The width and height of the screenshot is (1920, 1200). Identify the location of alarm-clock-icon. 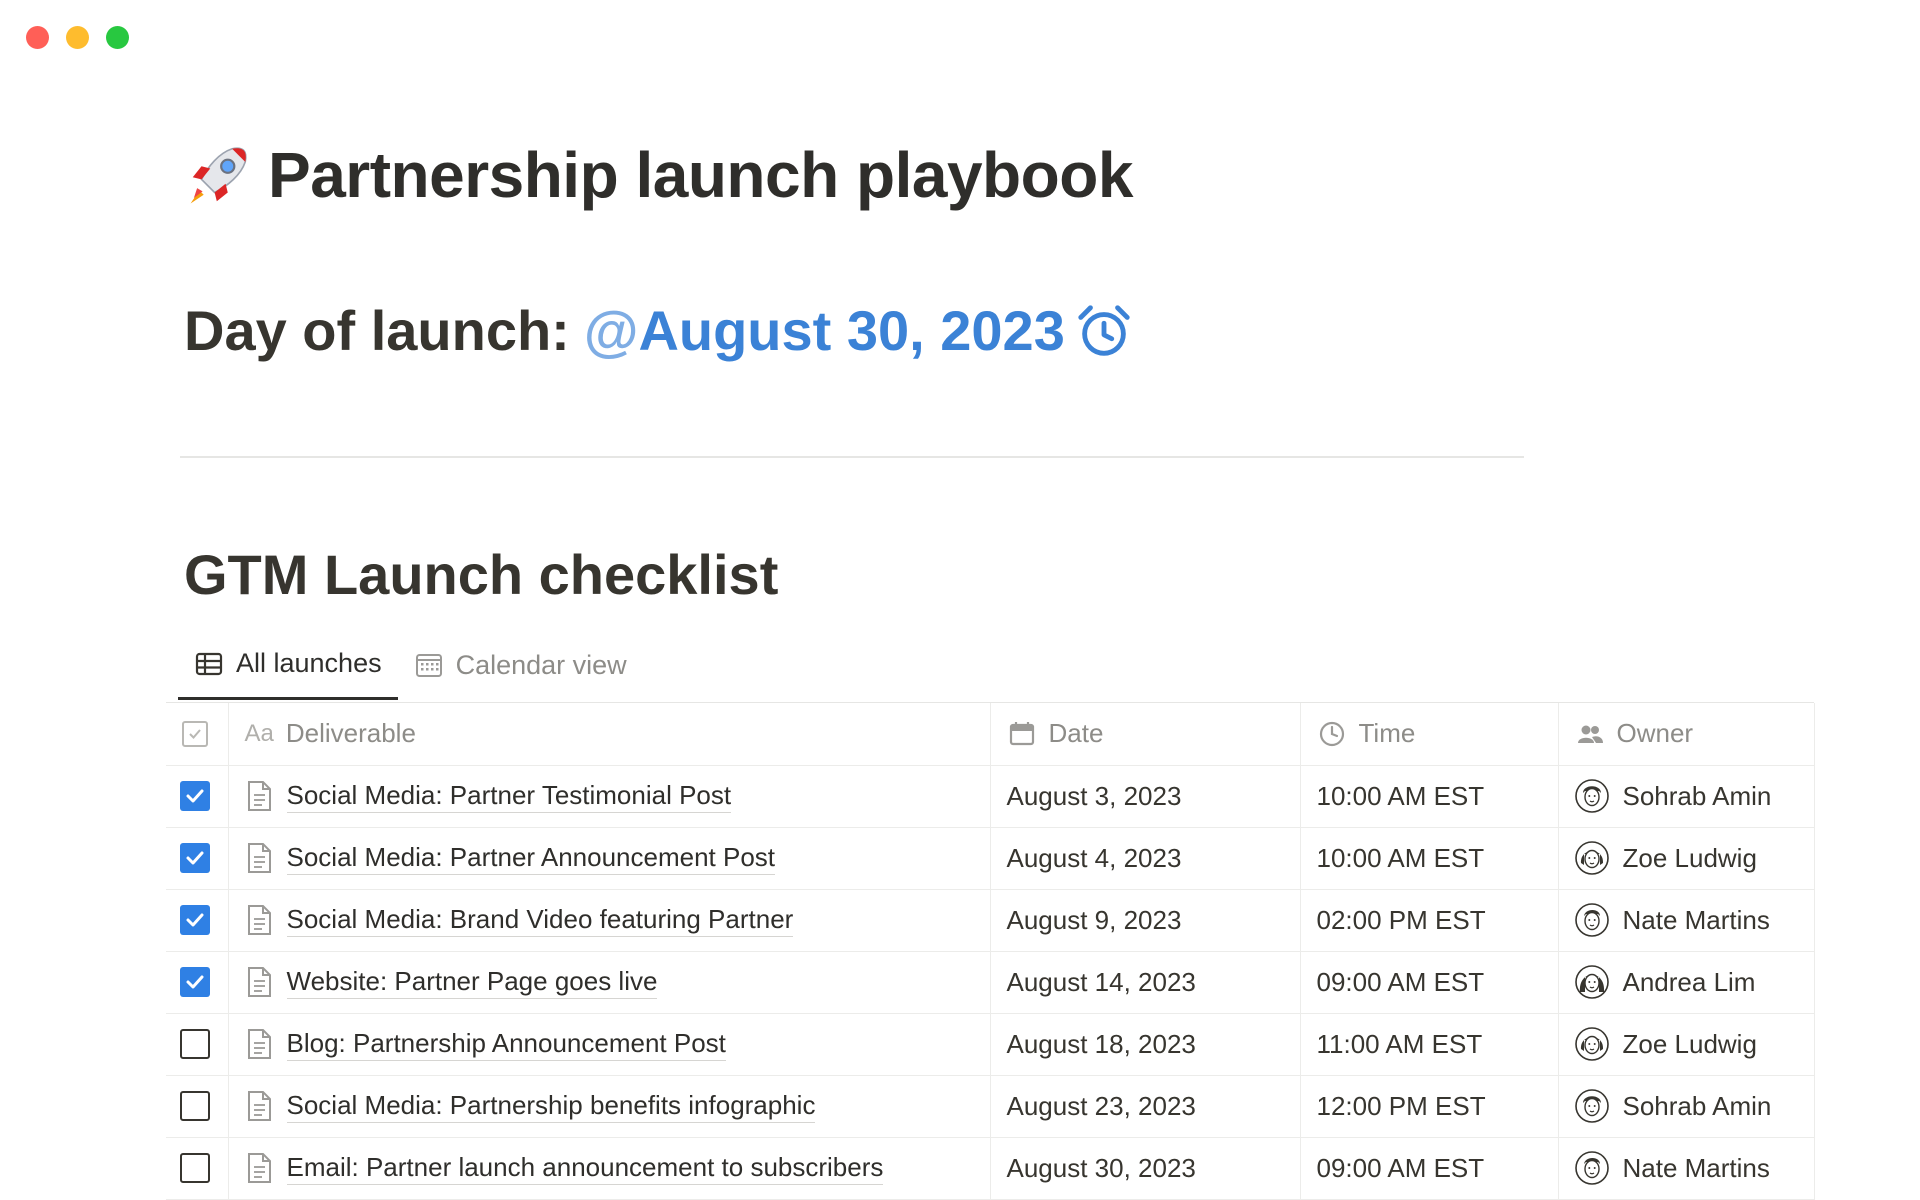
(1104, 331).